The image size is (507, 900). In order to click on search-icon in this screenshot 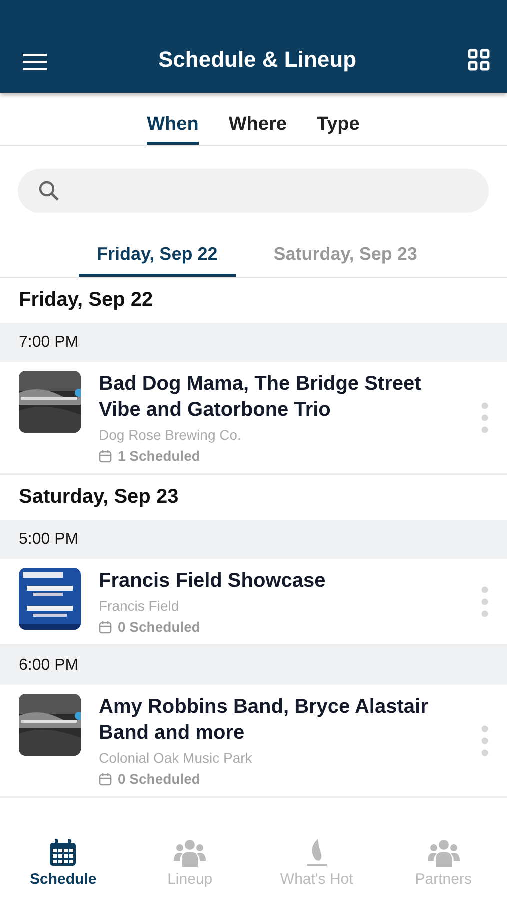, I will do `click(49, 191)`.